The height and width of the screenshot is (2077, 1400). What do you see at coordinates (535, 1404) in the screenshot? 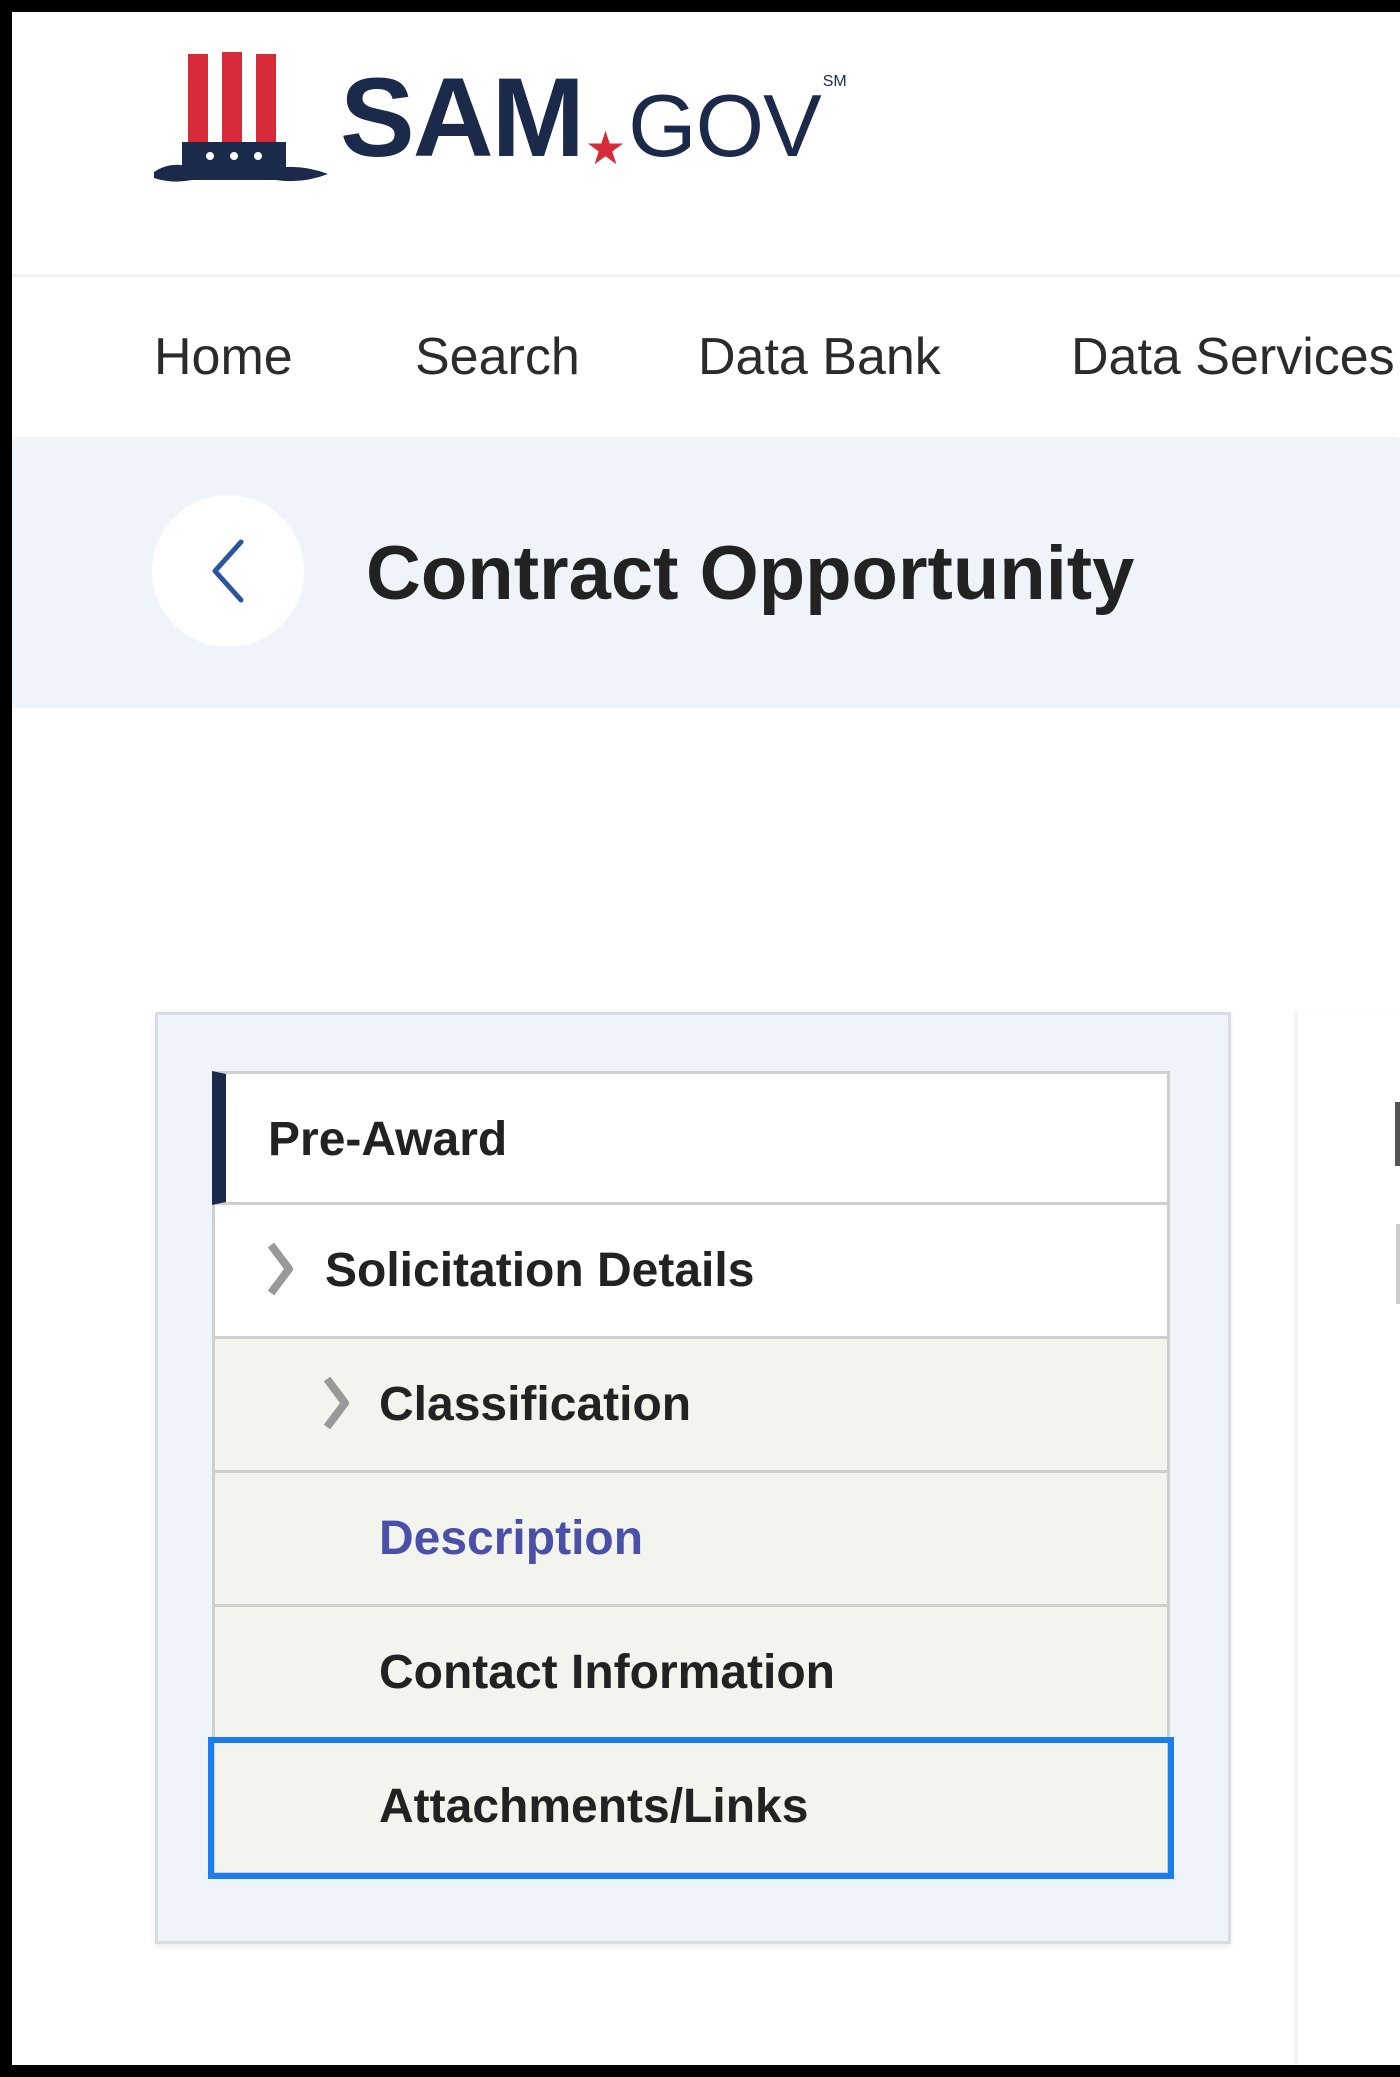
I see `side-nav-label: Classification` at bounding box center [535, 1404].